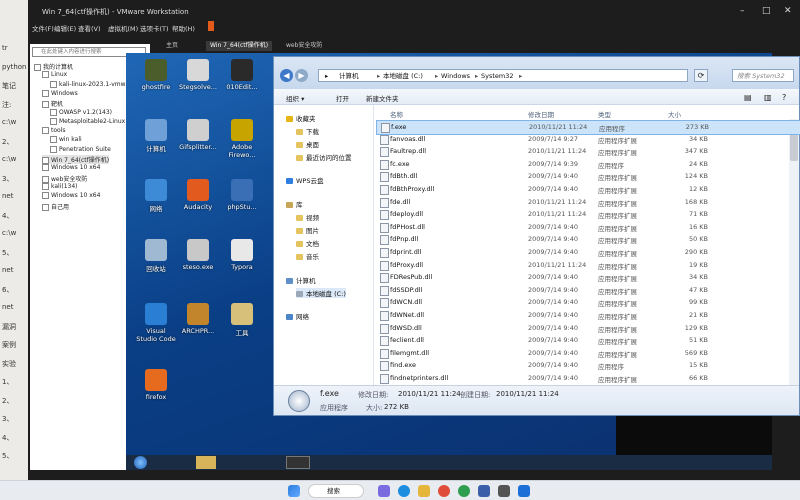 This screenshot has height=500, width=800. What do you see at coordinates (52, 104) in the screenshot?
I see `tree-item: 靶机` at bounding box center [52, 104].